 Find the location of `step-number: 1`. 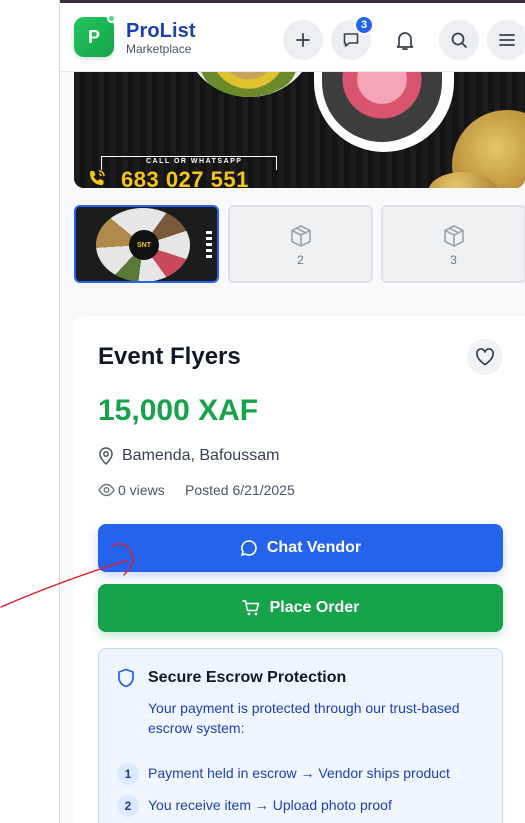

step-number: 1 is located at coordinates (128, 774).